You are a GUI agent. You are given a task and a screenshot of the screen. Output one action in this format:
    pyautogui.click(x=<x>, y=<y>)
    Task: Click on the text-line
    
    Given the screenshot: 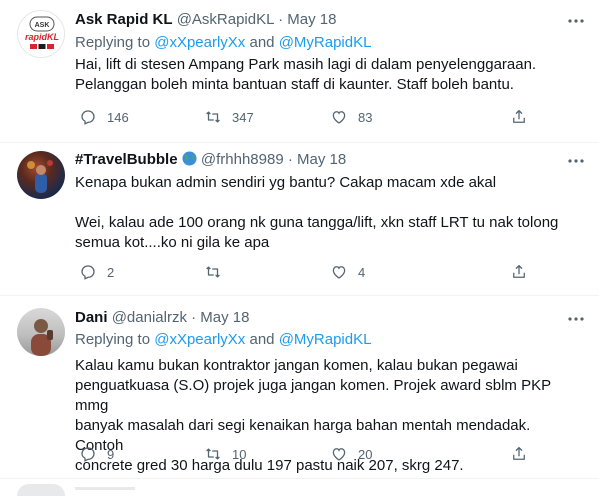 What is the action you would take?
    pyautogui.click(x=325, y=203)
    